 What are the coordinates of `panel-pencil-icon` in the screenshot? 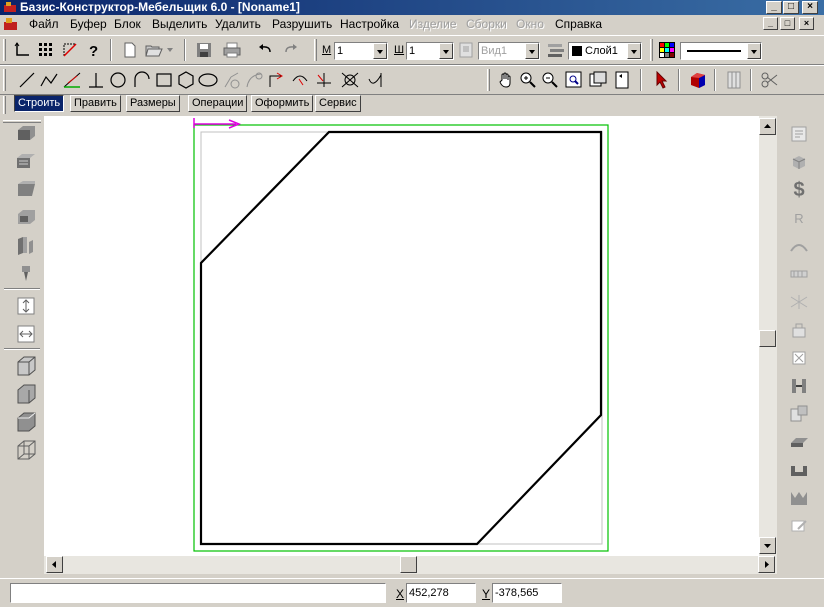 It's located at (799, 526).